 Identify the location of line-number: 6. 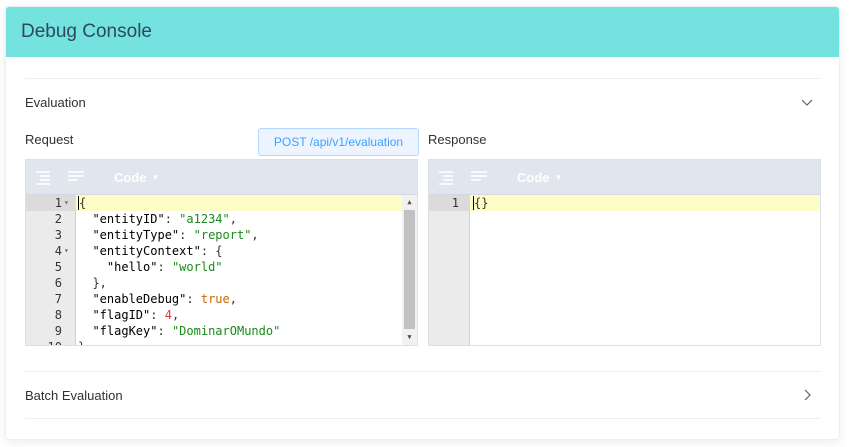
(58, 283).